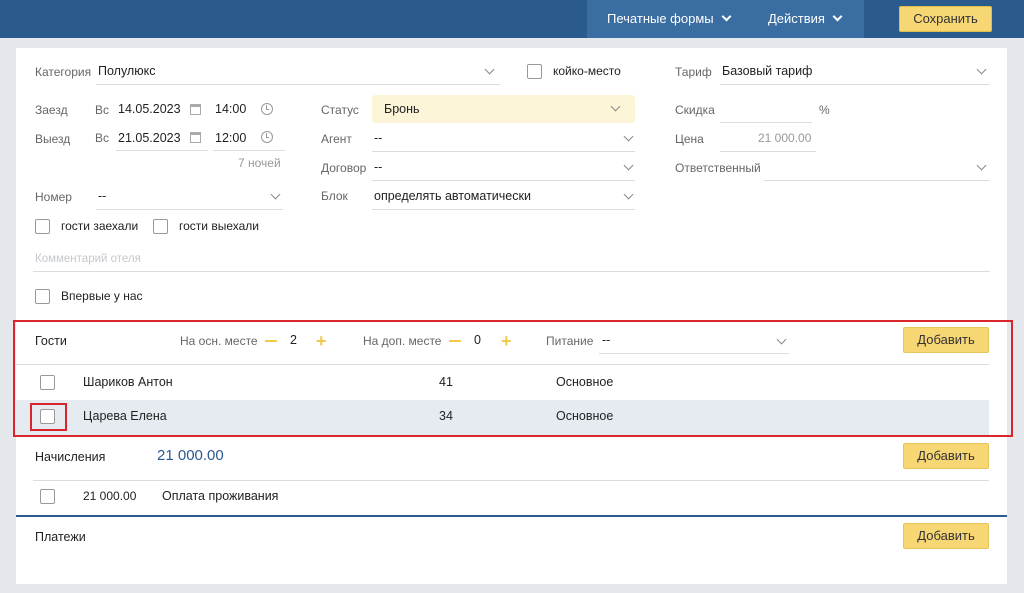 The height and width of the screenshot is (593, 1024). Describe the element at coordinates (378, 167) in the screenshot. I see `contract-select: --` at that location.